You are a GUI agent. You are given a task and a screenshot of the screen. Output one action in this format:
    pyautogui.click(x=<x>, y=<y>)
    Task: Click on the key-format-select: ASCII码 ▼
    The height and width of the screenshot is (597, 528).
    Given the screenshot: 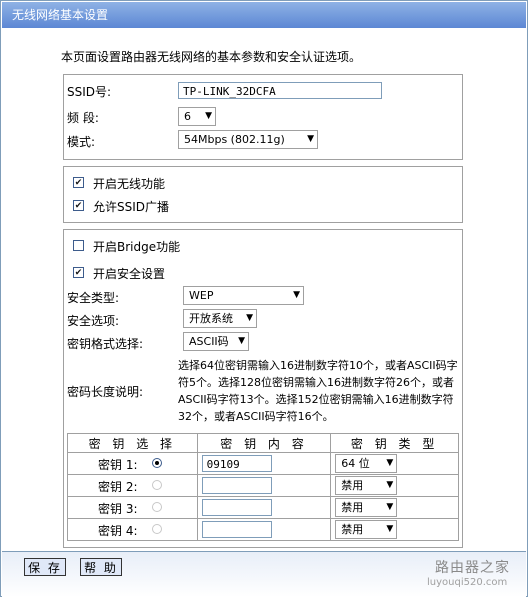 What is the action you would take?
    pyautogui.click(x=216, y=341)
    